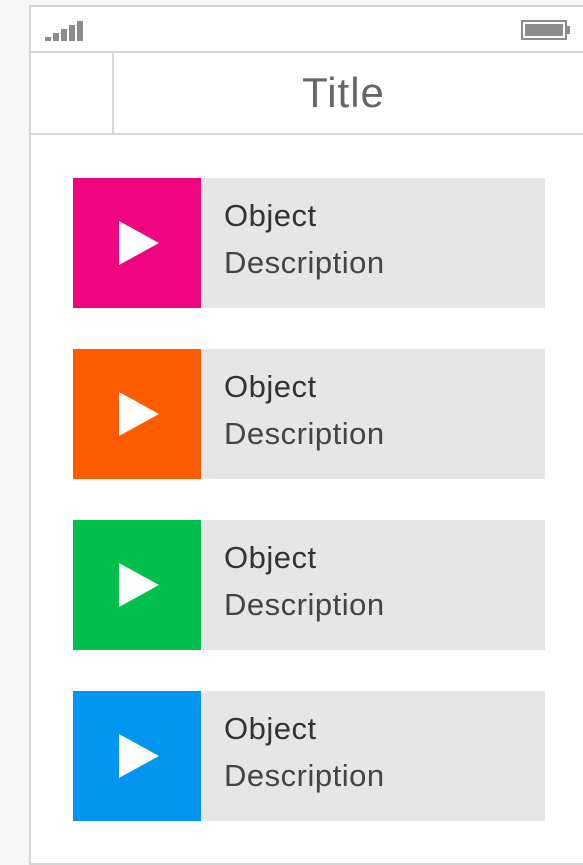 This screenshot has height=865, width=583. I want to click on page-title: Title, so click(343, 92).